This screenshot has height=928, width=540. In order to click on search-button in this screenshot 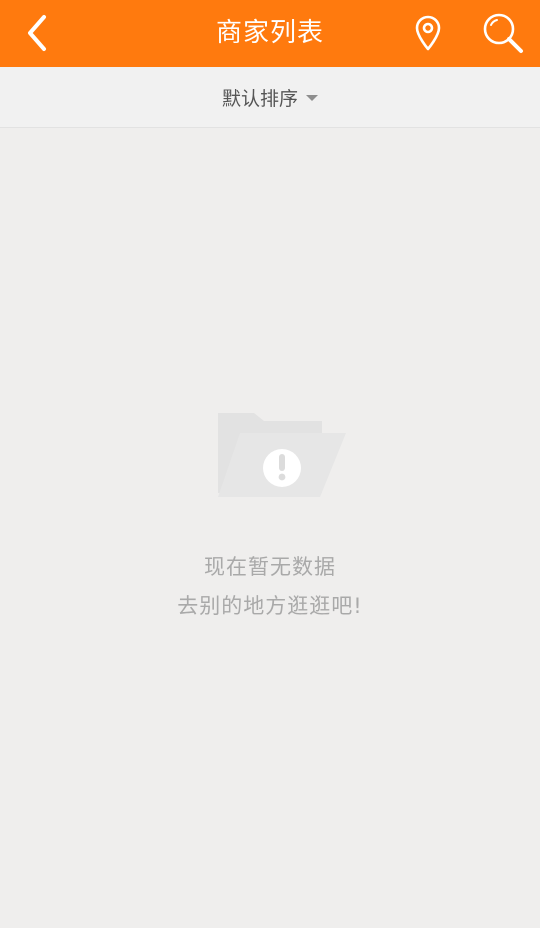, I will do `click(503, 33)`.